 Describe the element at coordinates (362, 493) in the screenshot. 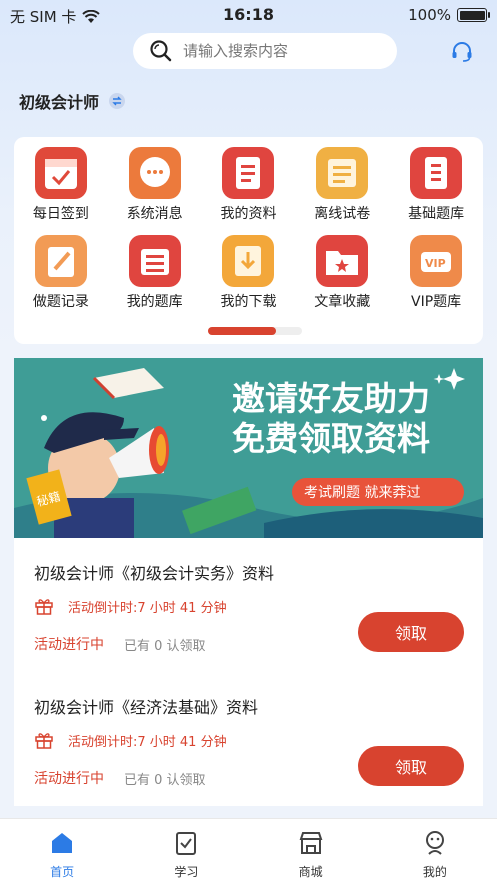

I see `banner-tag: 考试刷题 就来莽过` at that location.